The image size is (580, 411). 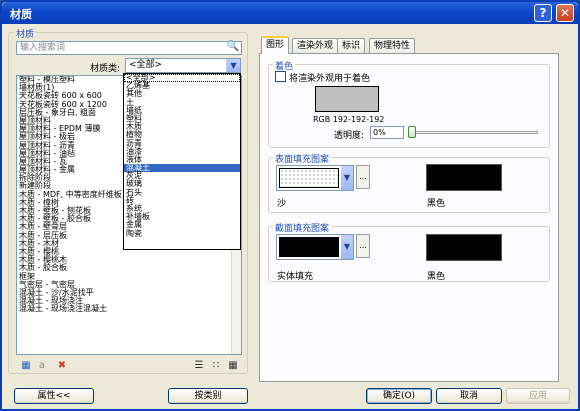 What do you see at coordinates (347, 178) in the screenshot?
I see `surface-dropdown-arrow-icon: ▼` at bounding box center [347, 178].